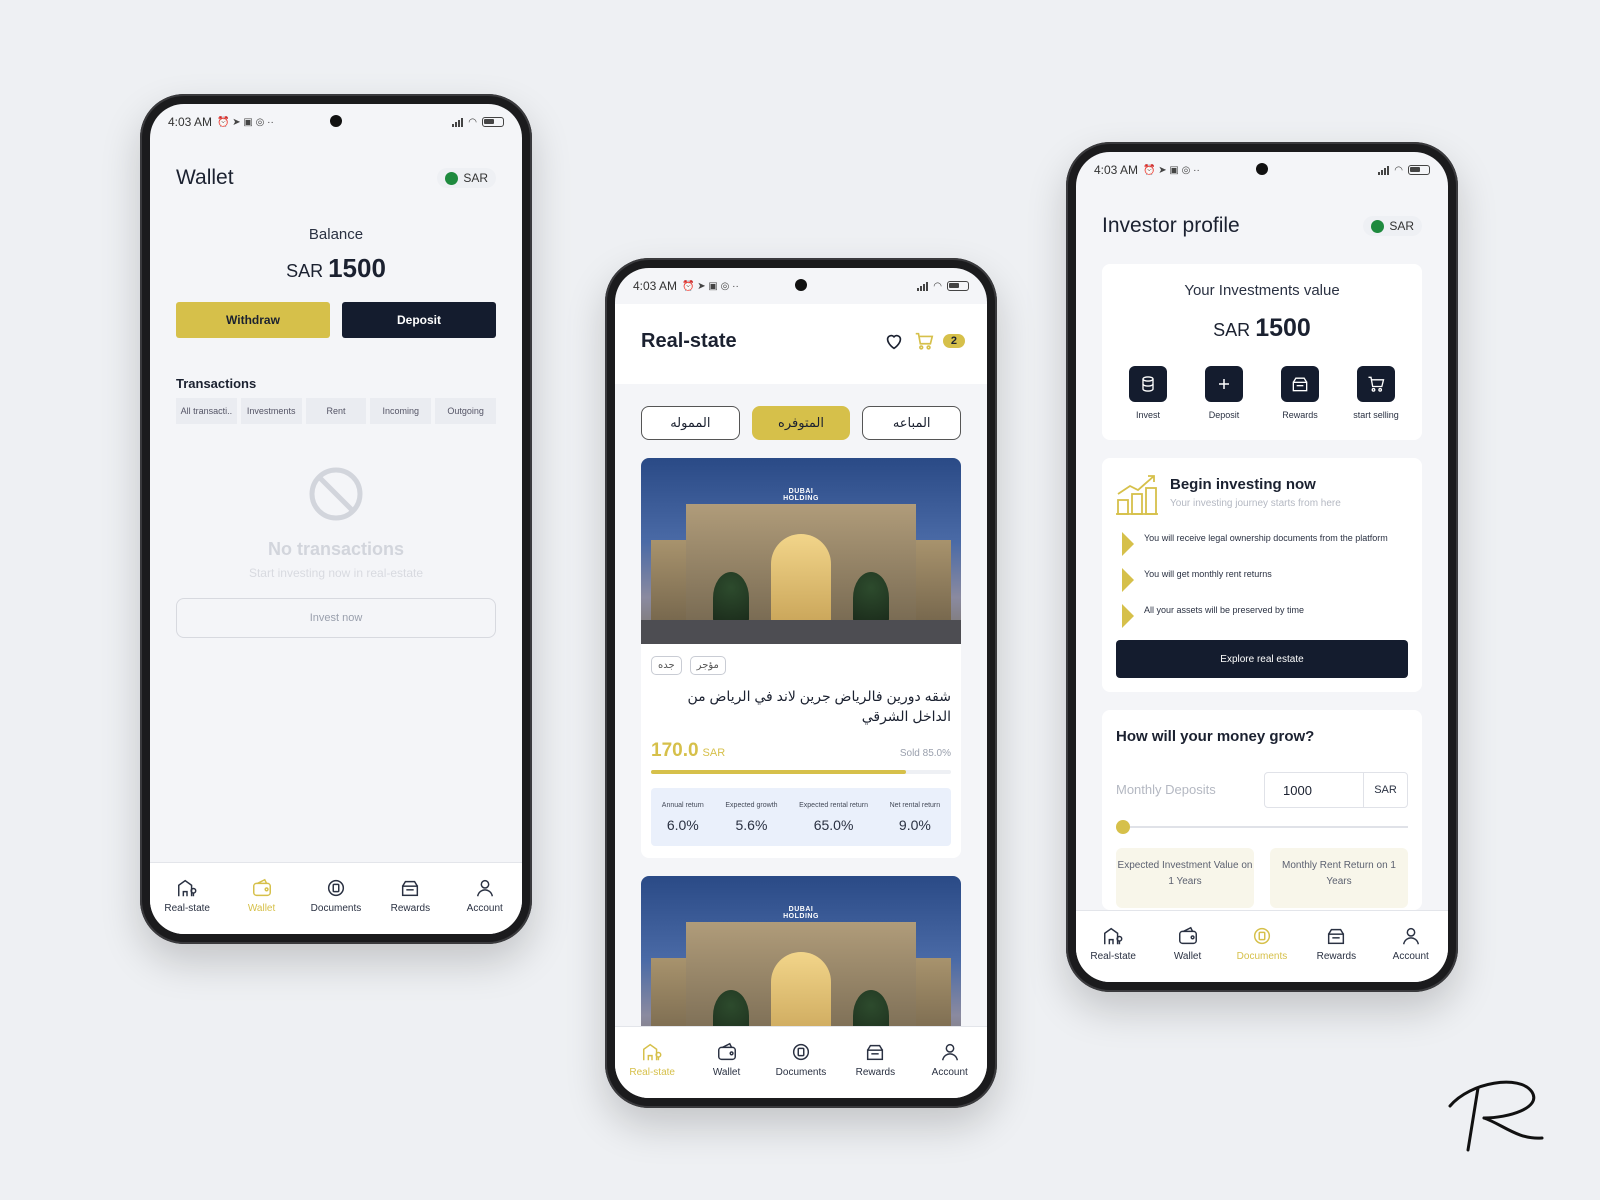 This screenshot has width=1600, height=1200. I want to click on quick-action-label: Rewards, so click(1300, 415).